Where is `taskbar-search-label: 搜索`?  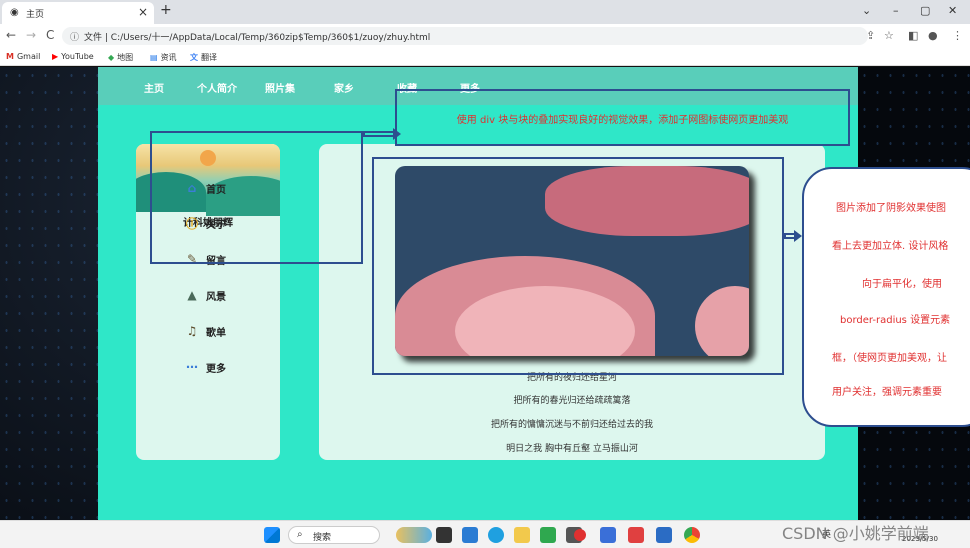 taskbar-search-label: 搜索 is located at coordinates (322, 538).